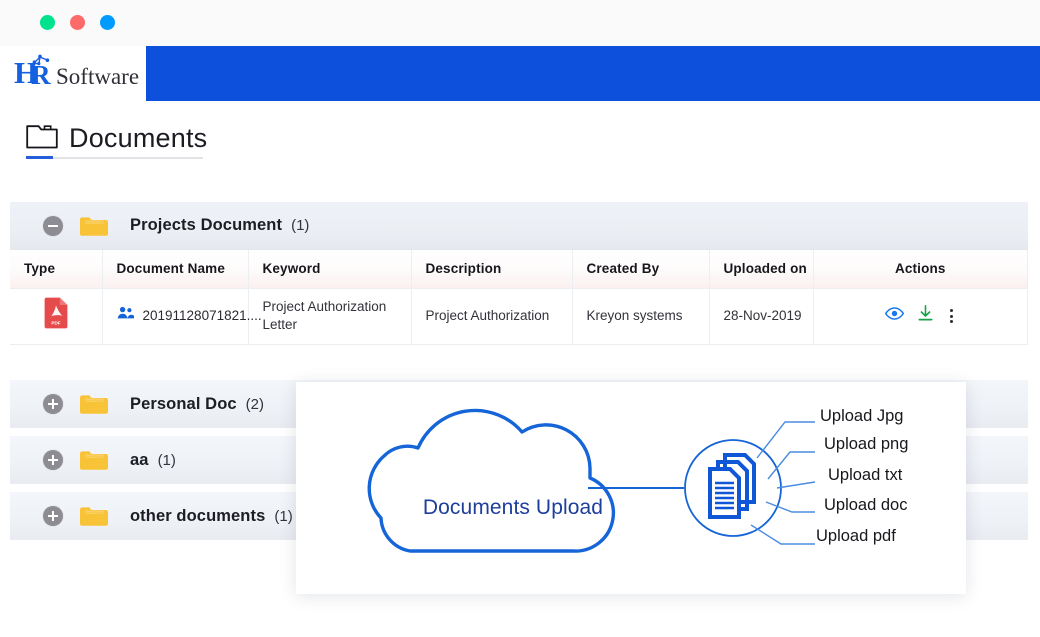 The height and width of the screenshot is (637, 1040). What do you see at coordinates (98, 76) in the screenshot?
I see `brand-word: Software` at bounding box center [98, 76].